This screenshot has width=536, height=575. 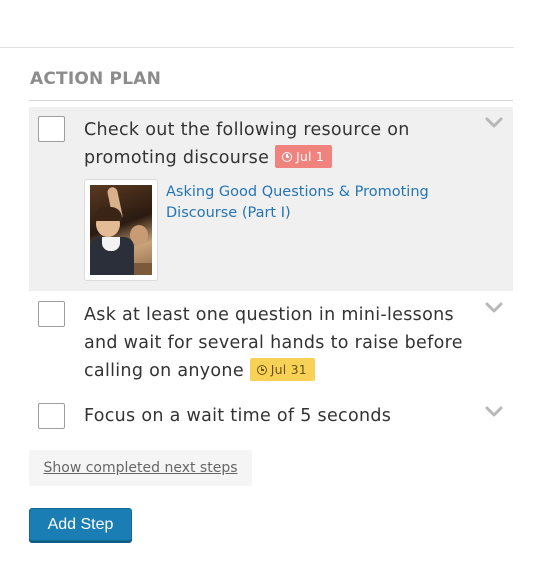 I want to click on action-step: Focus on a wait time of 5 seconds, so click(x=271, y=416).